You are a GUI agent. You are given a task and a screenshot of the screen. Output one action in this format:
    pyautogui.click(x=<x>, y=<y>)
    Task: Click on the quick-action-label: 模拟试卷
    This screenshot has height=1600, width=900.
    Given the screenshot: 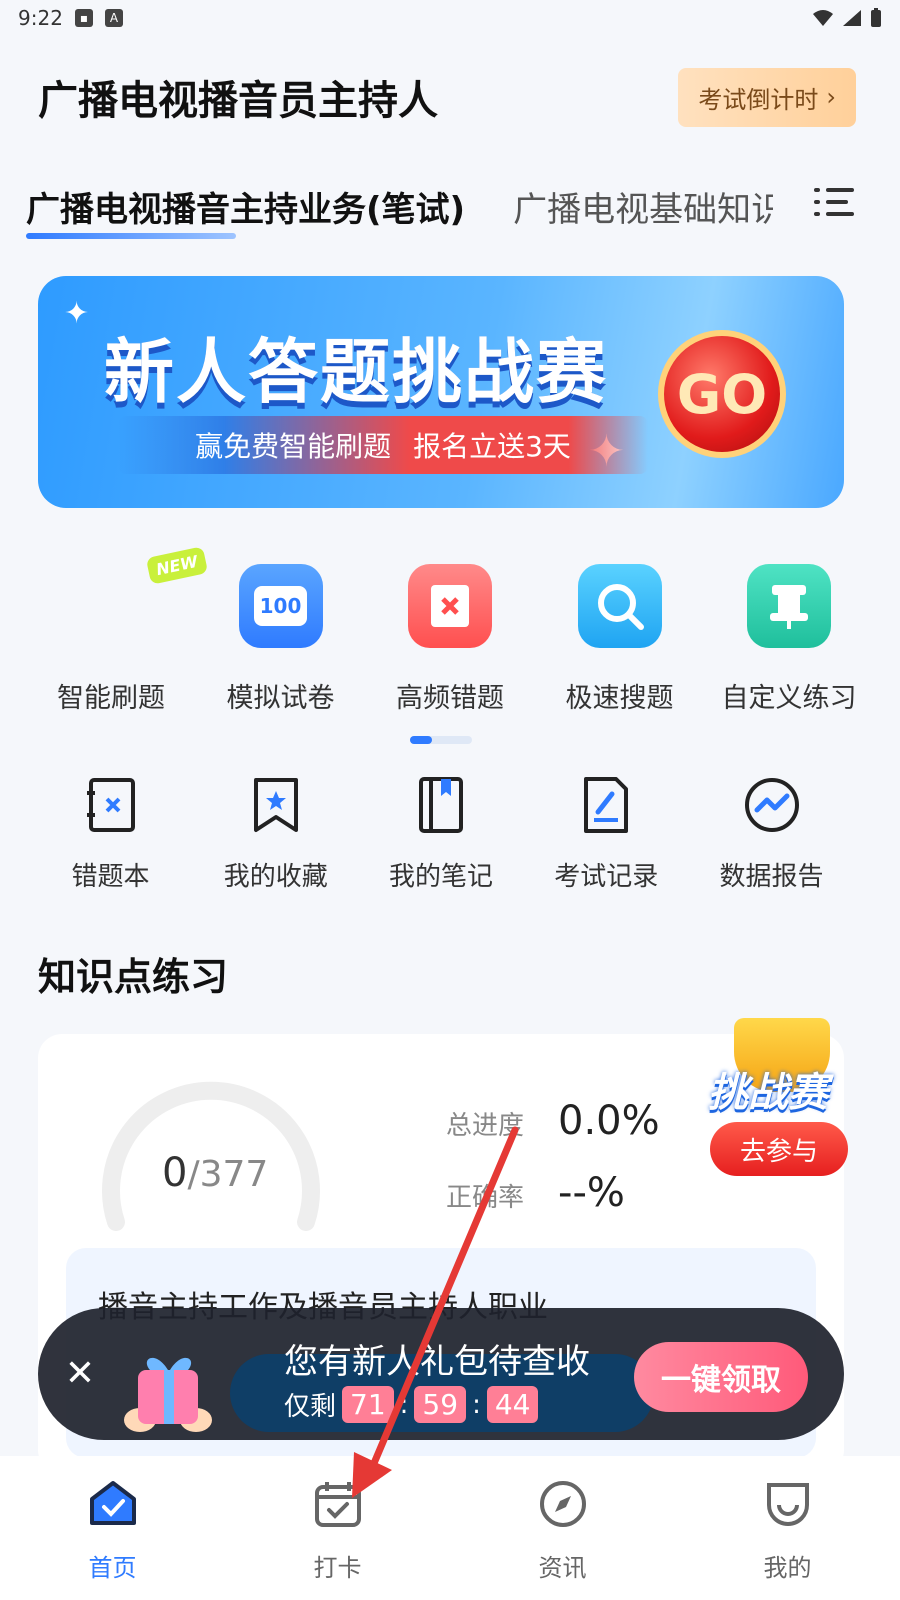 What is the action you would take?
    pyautogui.click(x=280, y=698)
    